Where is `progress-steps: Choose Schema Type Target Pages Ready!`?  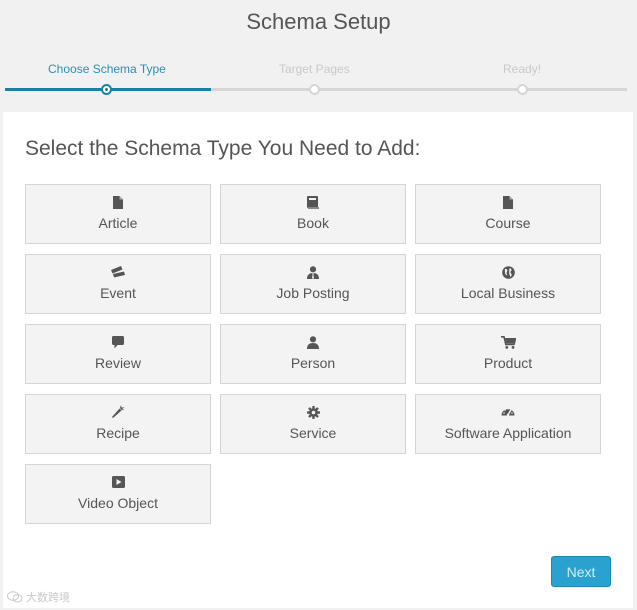
progress-steps: Choose Schema Type Target Pages Ready! is located at coordinates (318, 82).